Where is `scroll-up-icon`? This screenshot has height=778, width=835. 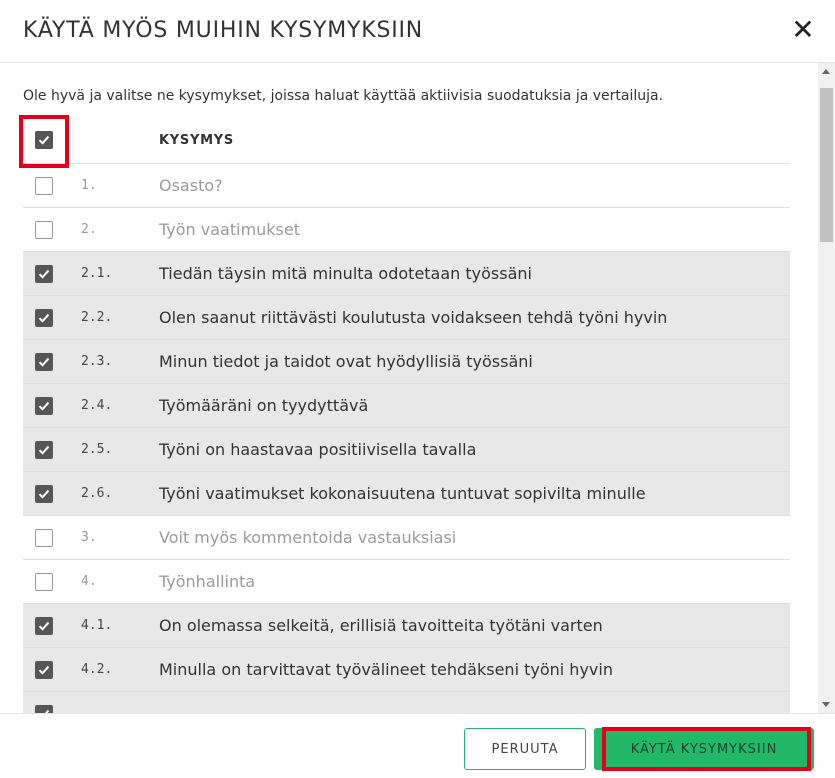 scroll-up-icon is located at coordinates (826, 71).